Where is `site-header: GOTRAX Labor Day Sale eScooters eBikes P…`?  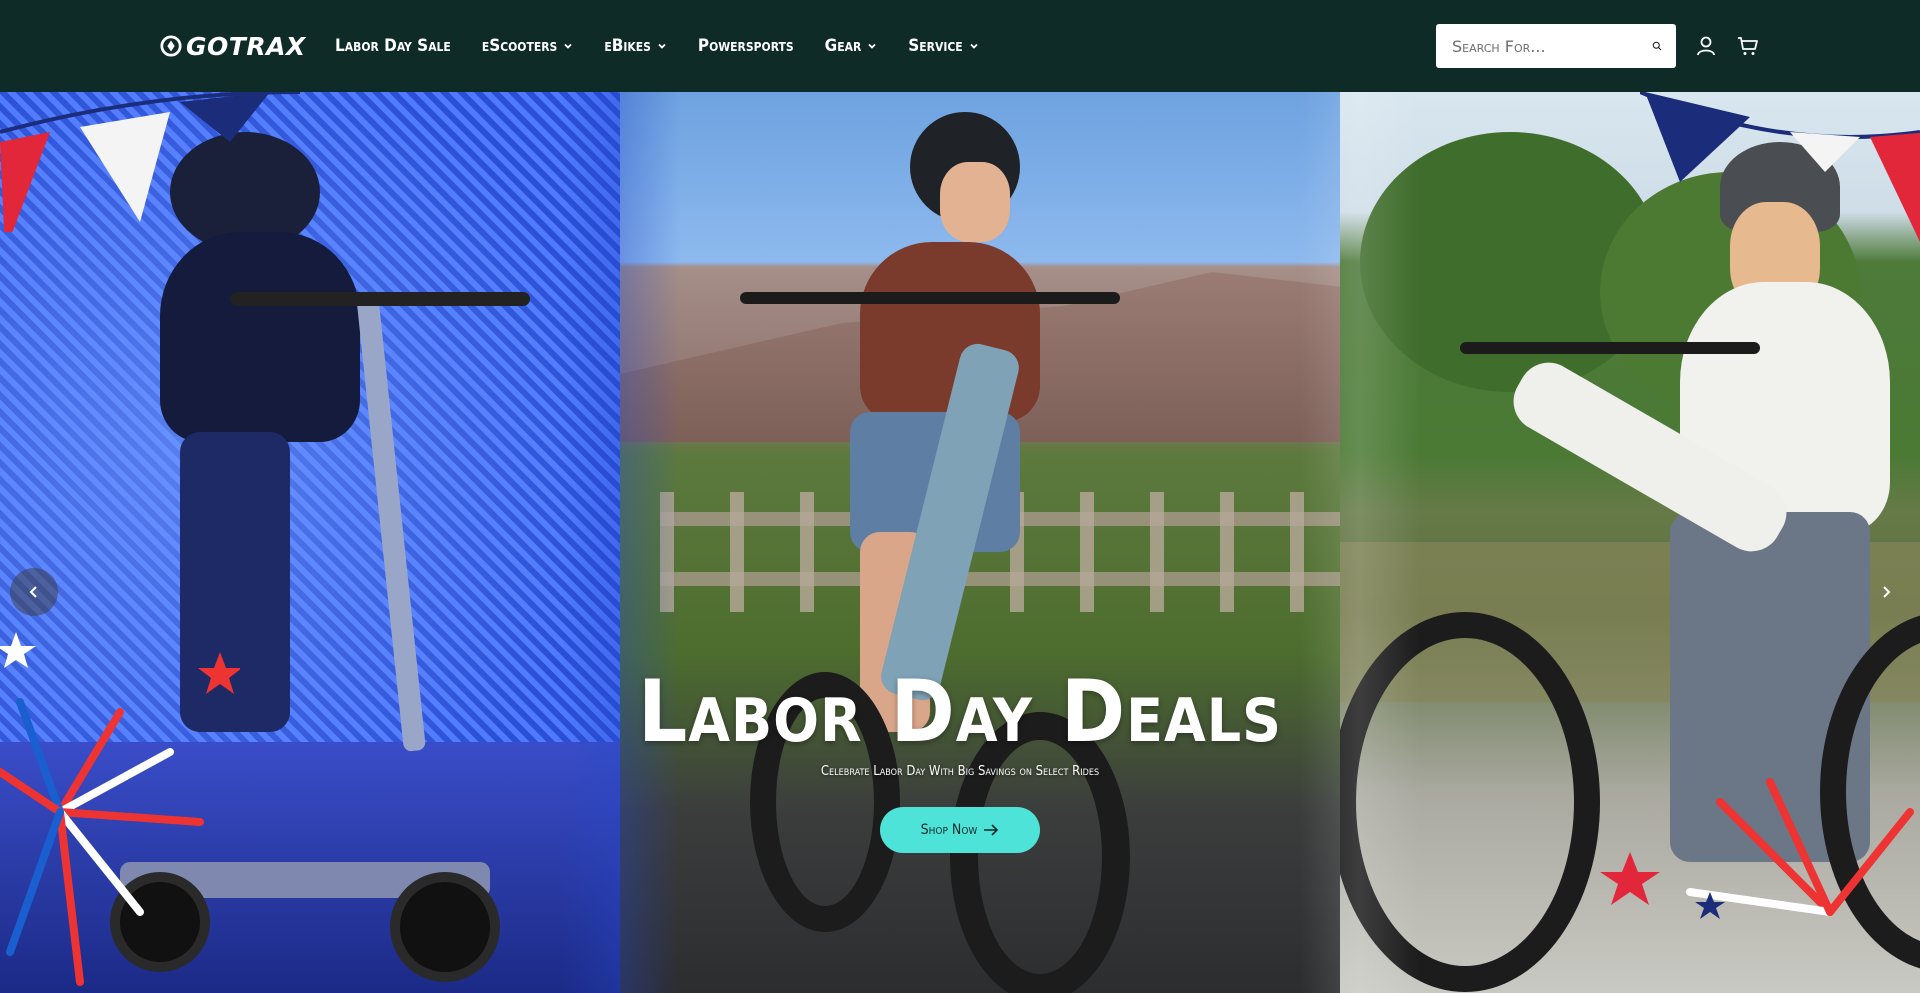
site-header: GOTRAX Labor Day Sale eScooters eBikes P… is located at coordinates (960, 46).